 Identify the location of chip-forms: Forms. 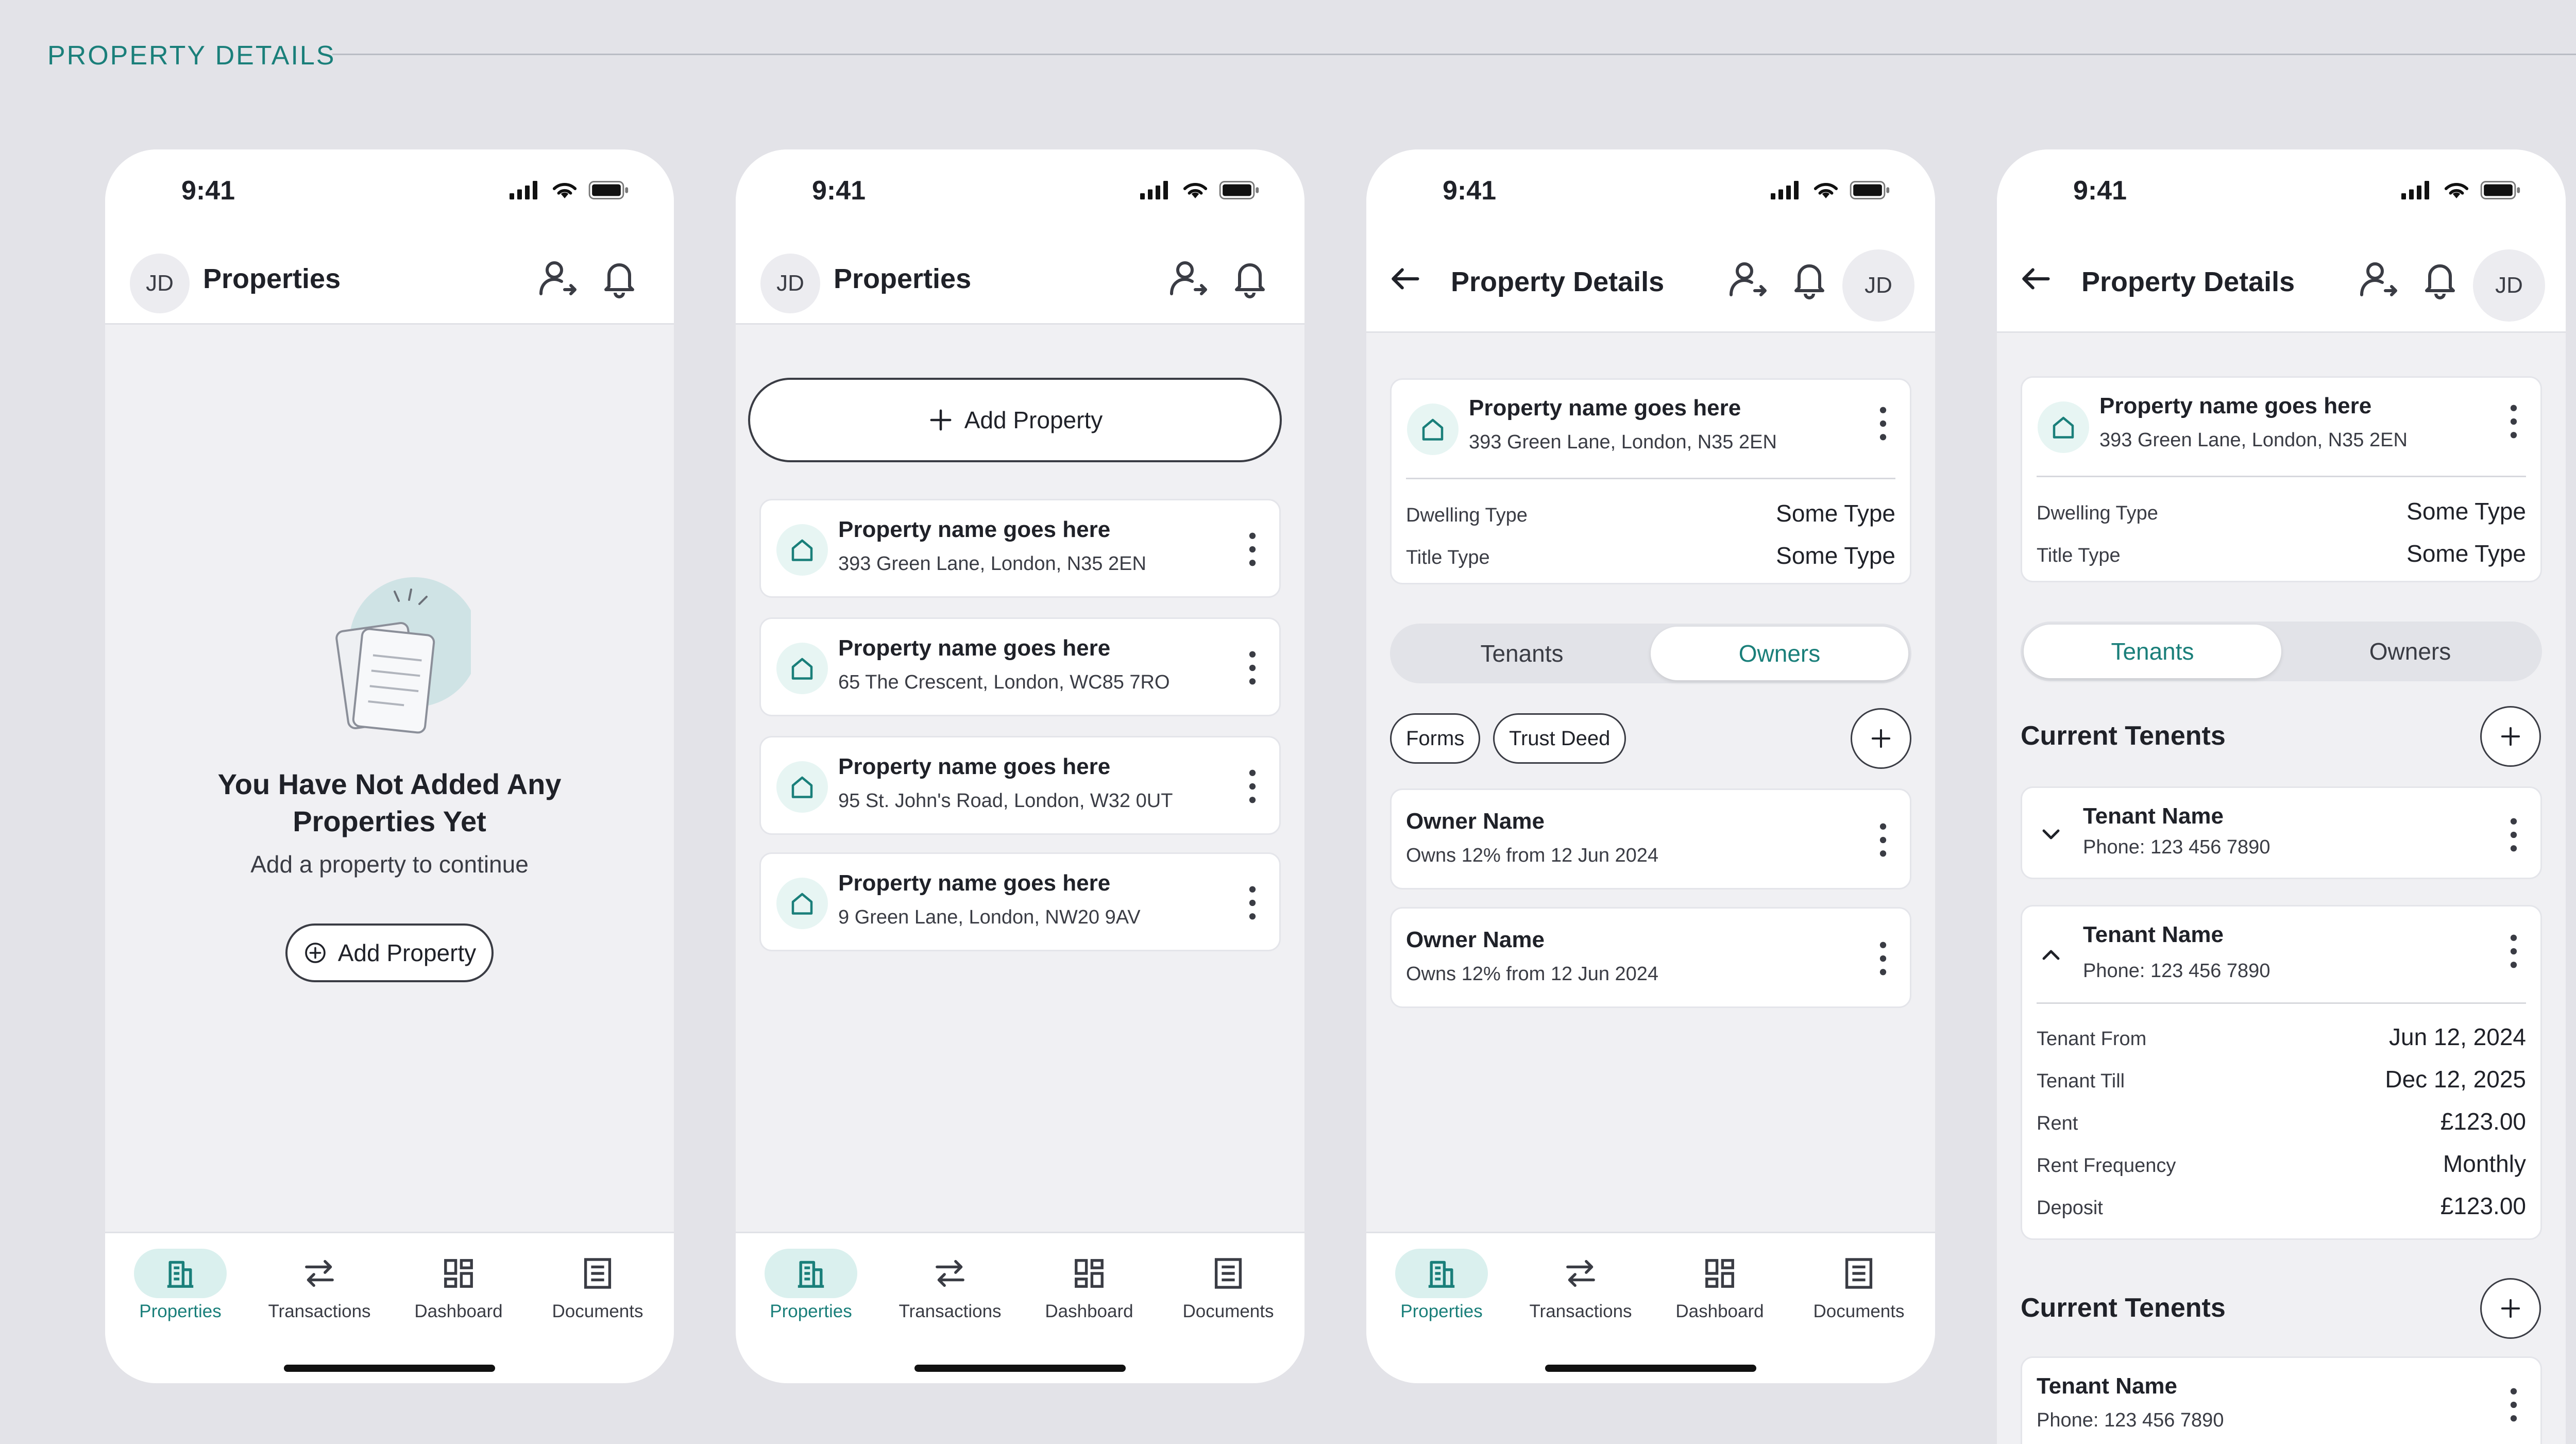
(1435, 738).